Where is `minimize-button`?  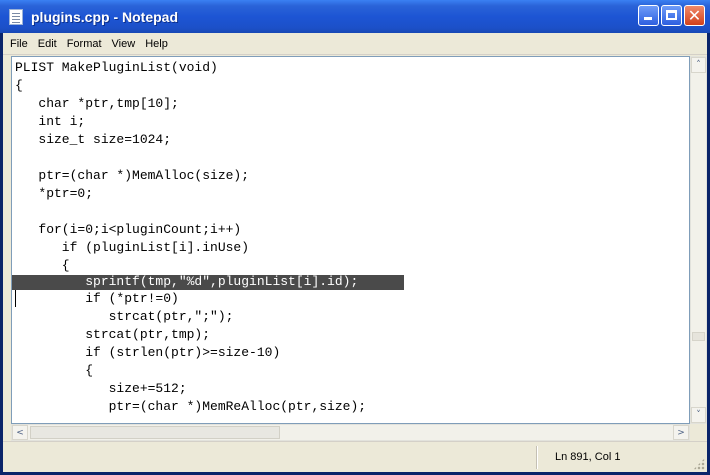
minimize-button is located at coordinates (648, 15).